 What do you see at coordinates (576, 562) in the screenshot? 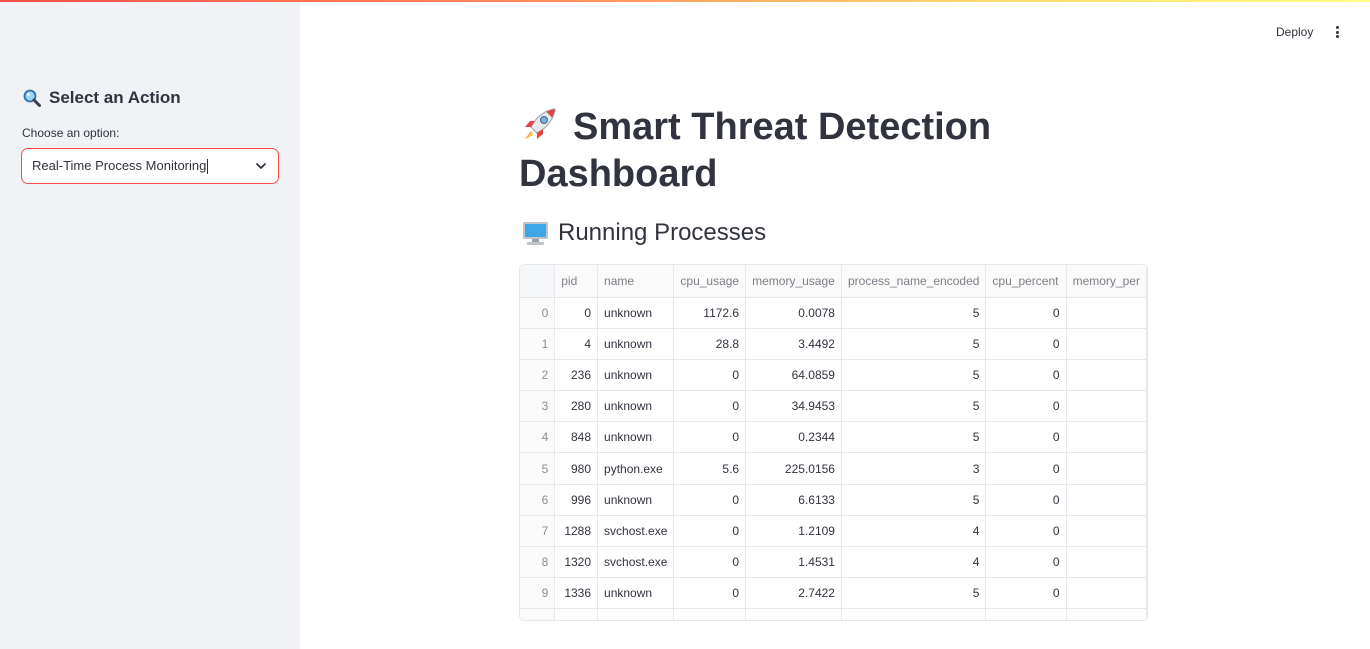
I see `table-cell: 1320` at bounding box center [576, 562].